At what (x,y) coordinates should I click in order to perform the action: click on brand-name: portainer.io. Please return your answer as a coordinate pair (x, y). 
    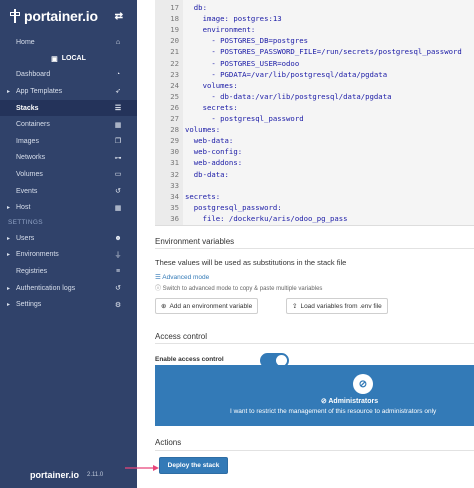
    Looking at the image, I should click on (61, 16).